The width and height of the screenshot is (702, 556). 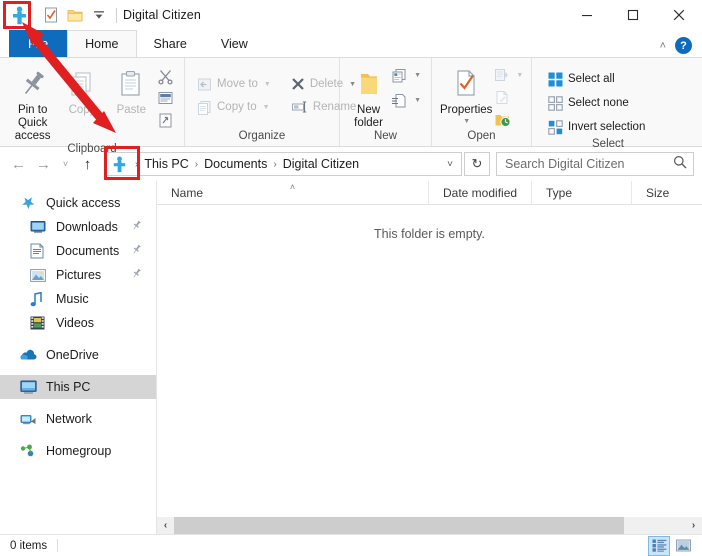 What do you see at coordinates (78, 251) in the screenshot?
I see `sidebar-item-documents: Documents` at bounding box center [78, 251].